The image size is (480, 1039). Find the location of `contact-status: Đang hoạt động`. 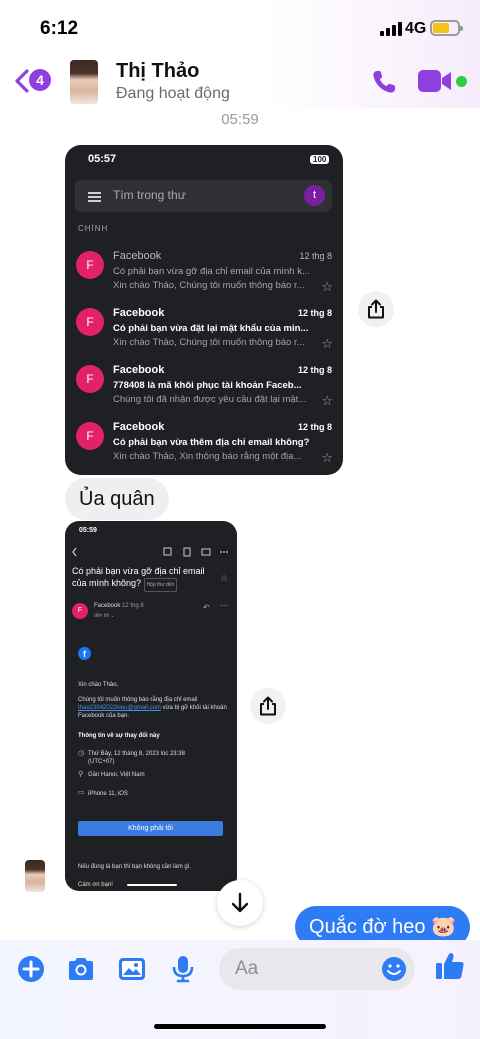

contact-status: Đang hoạt động is located at coordinates (173, 93).